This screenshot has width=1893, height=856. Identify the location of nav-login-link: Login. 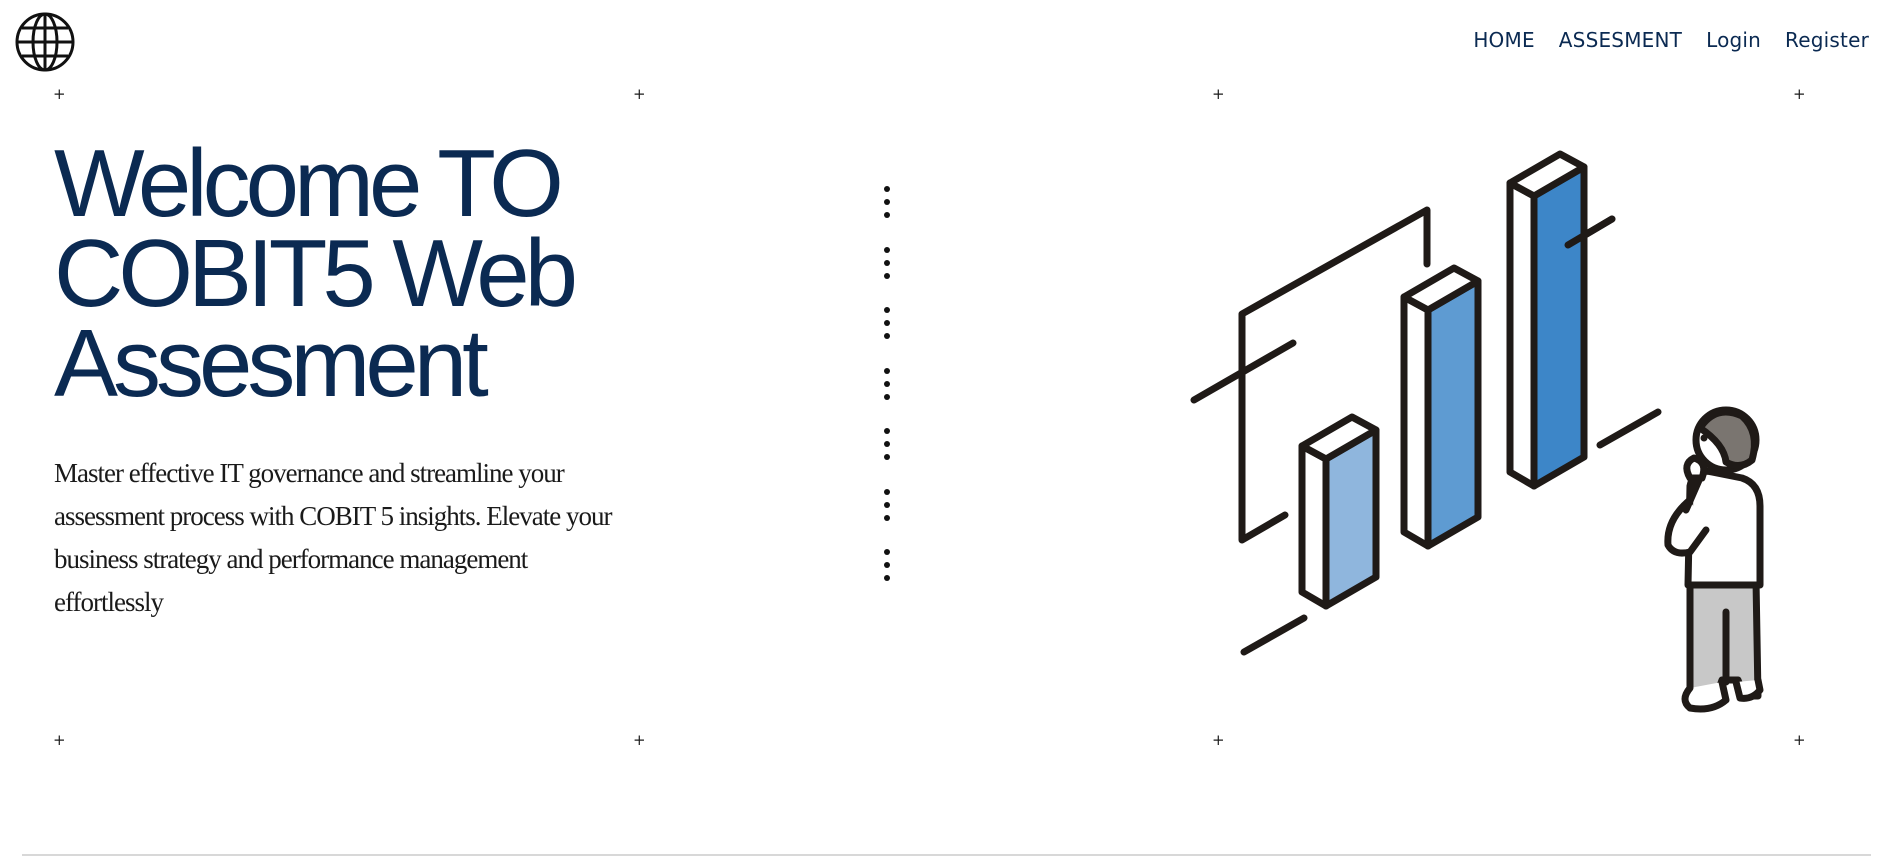
(1733, 40).